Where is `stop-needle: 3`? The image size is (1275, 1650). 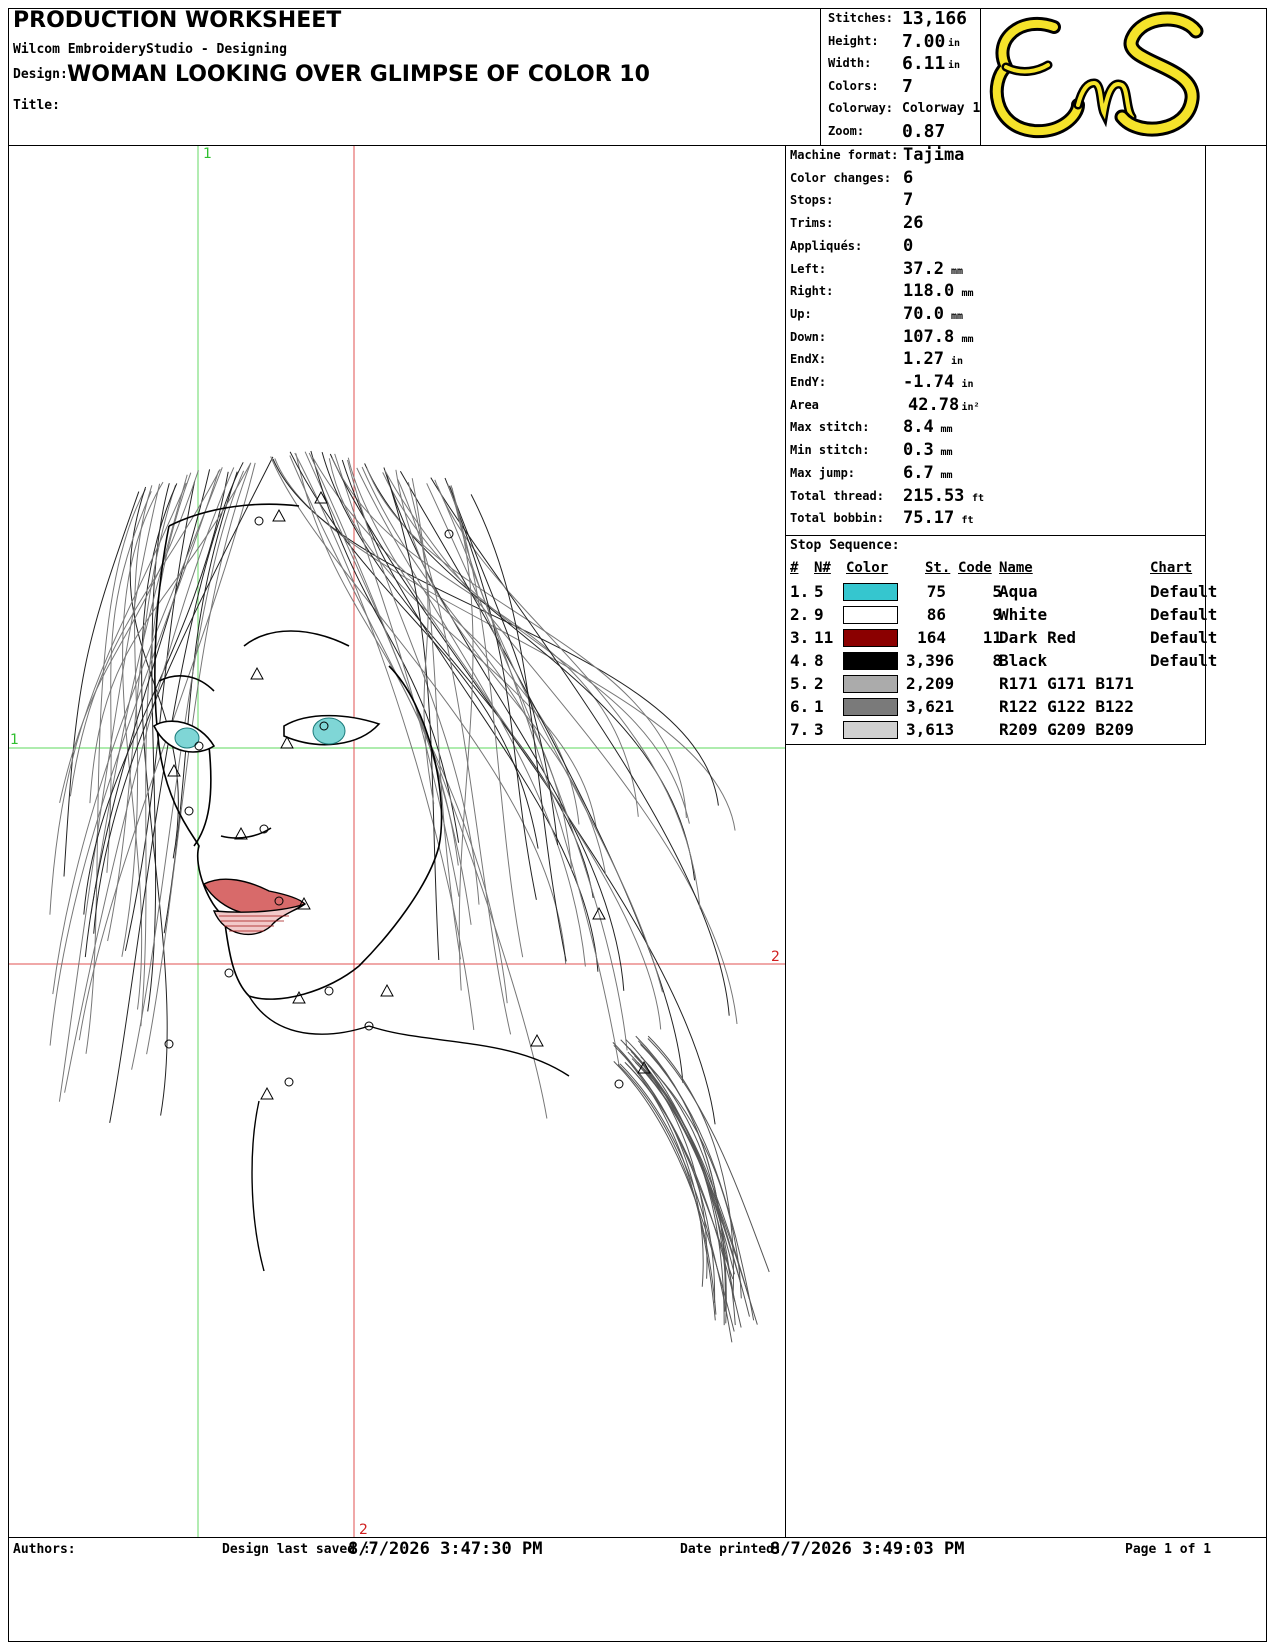
stop-needle: 3 is located at coordinates (819, 729).